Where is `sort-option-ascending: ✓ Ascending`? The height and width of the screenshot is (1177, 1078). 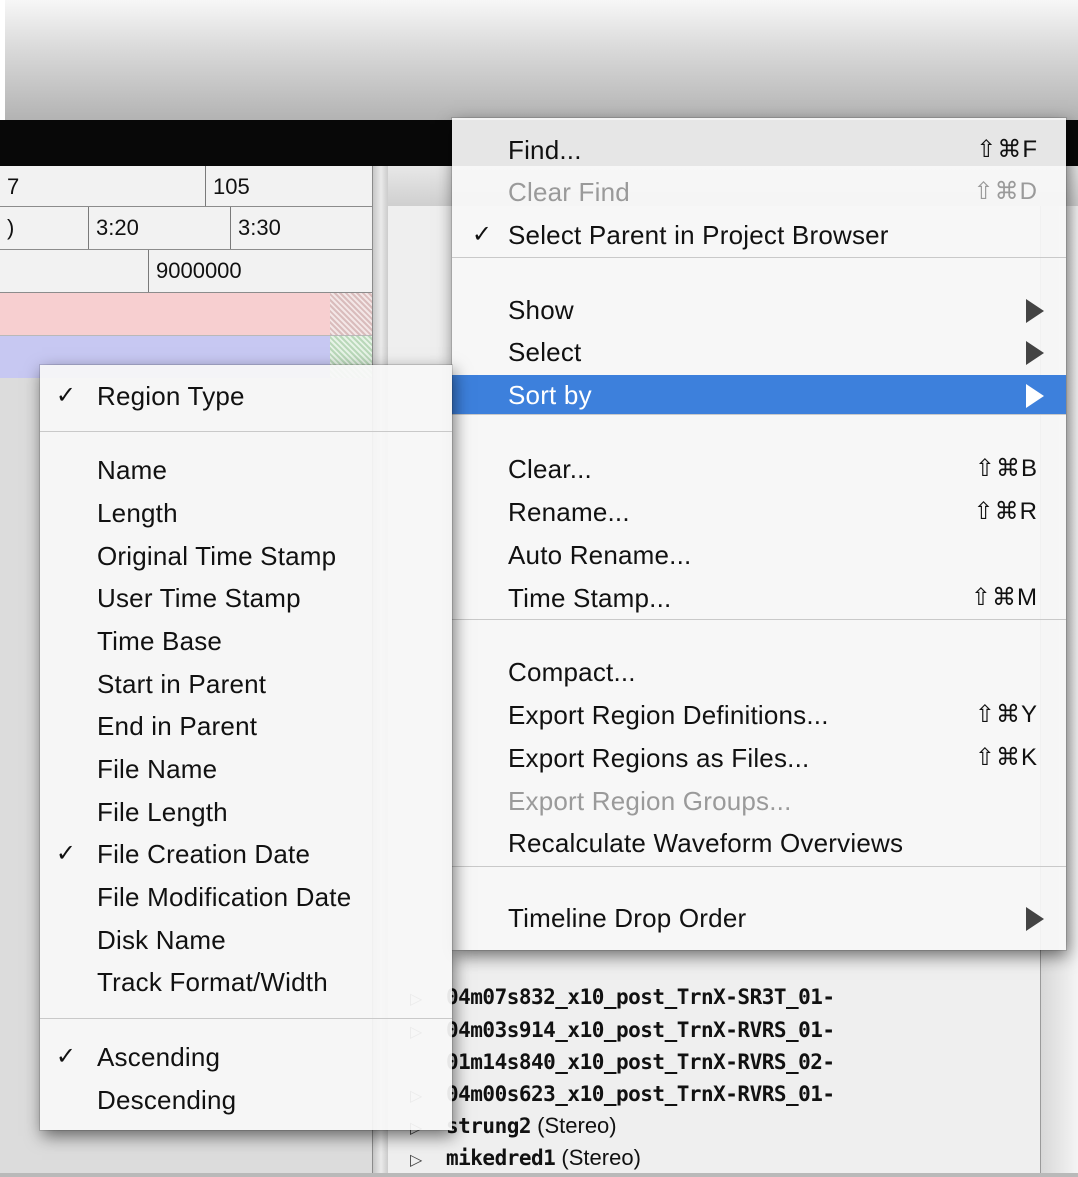
sort-option-ascending: ✓ Ascending is located at coordinates (246, 1057).